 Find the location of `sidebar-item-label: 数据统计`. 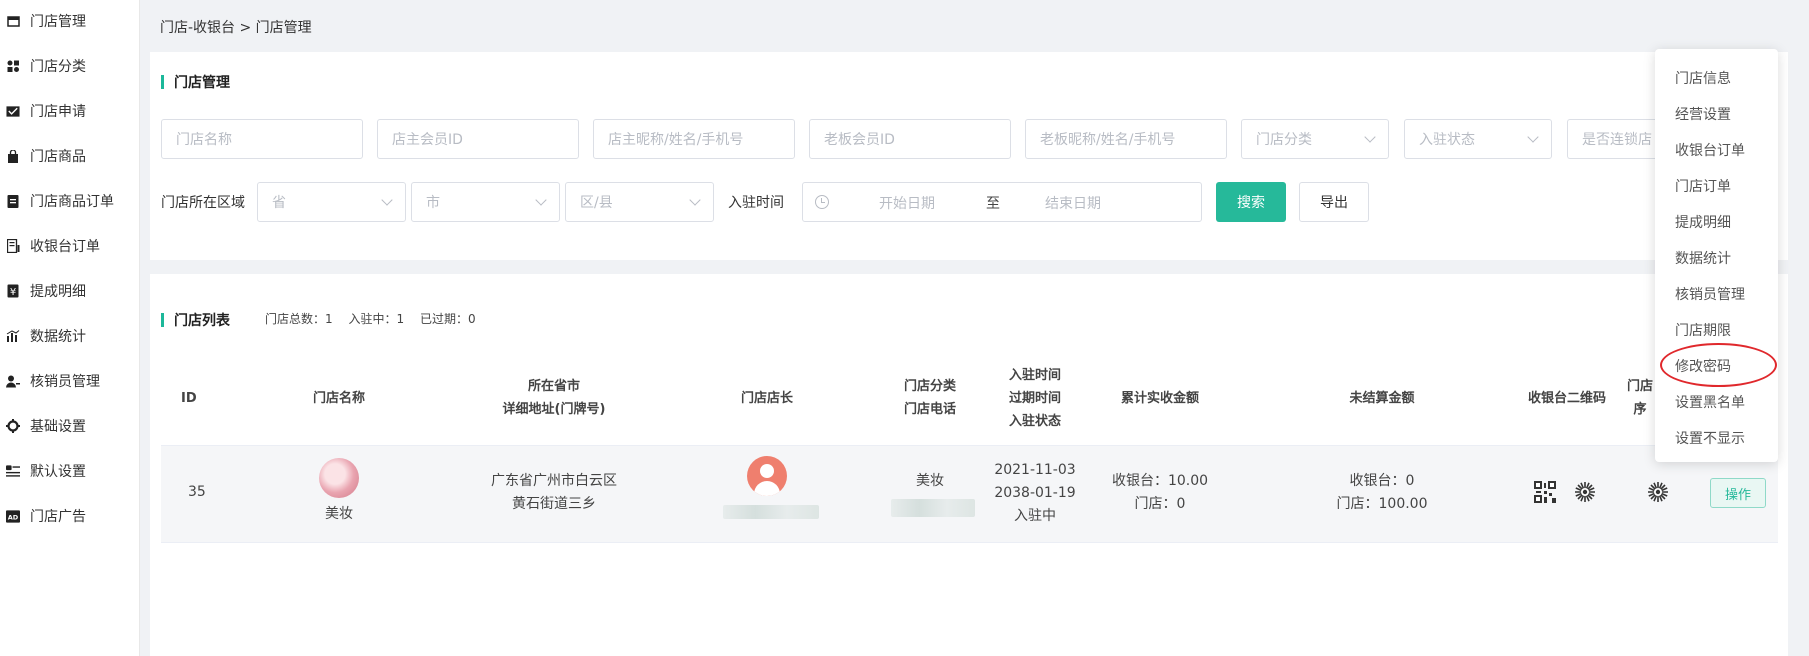

sidebar-item-label: 数据统计 is located at coordinates (58, 337).